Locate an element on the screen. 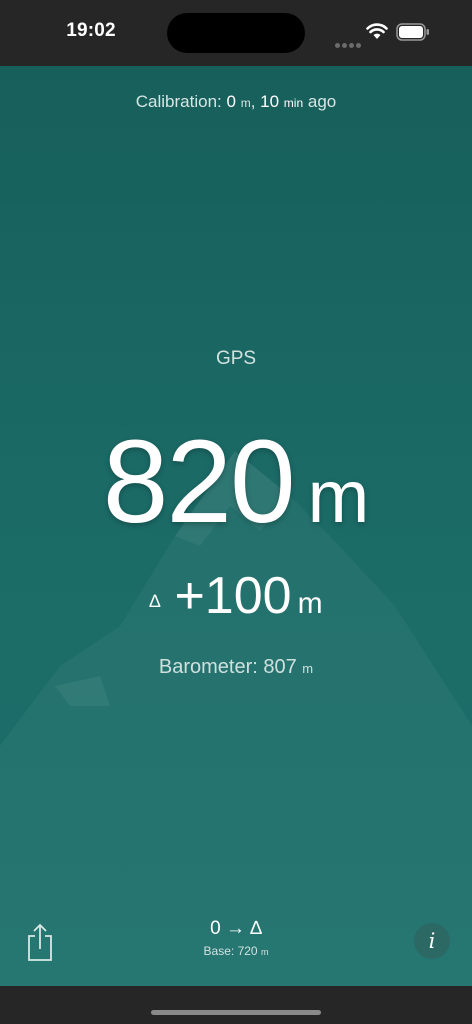 Image resolution: width=472 pixels, height=1024 pixels. barometer-label: Barometer: is located at coordinates (211, 667).